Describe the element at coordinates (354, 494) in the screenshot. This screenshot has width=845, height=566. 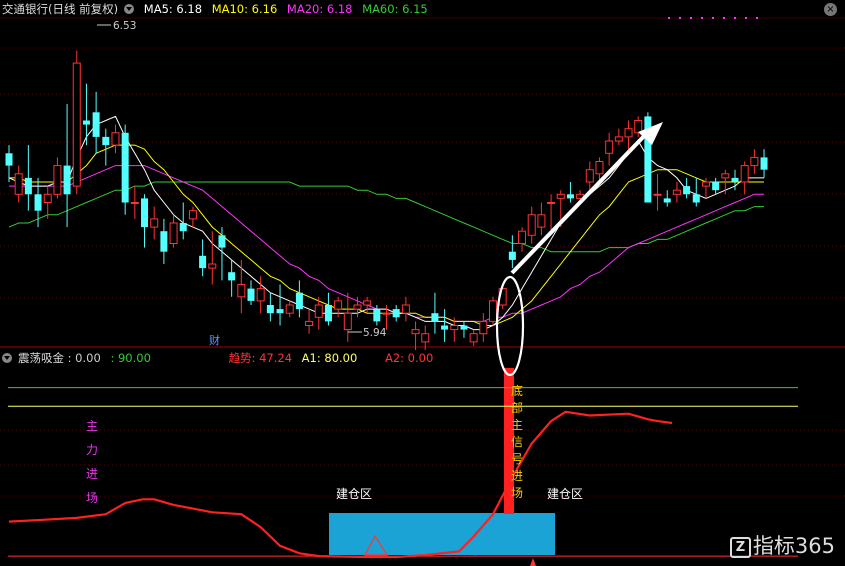
I see `build-zone-label-left: 建仓区` at that location.